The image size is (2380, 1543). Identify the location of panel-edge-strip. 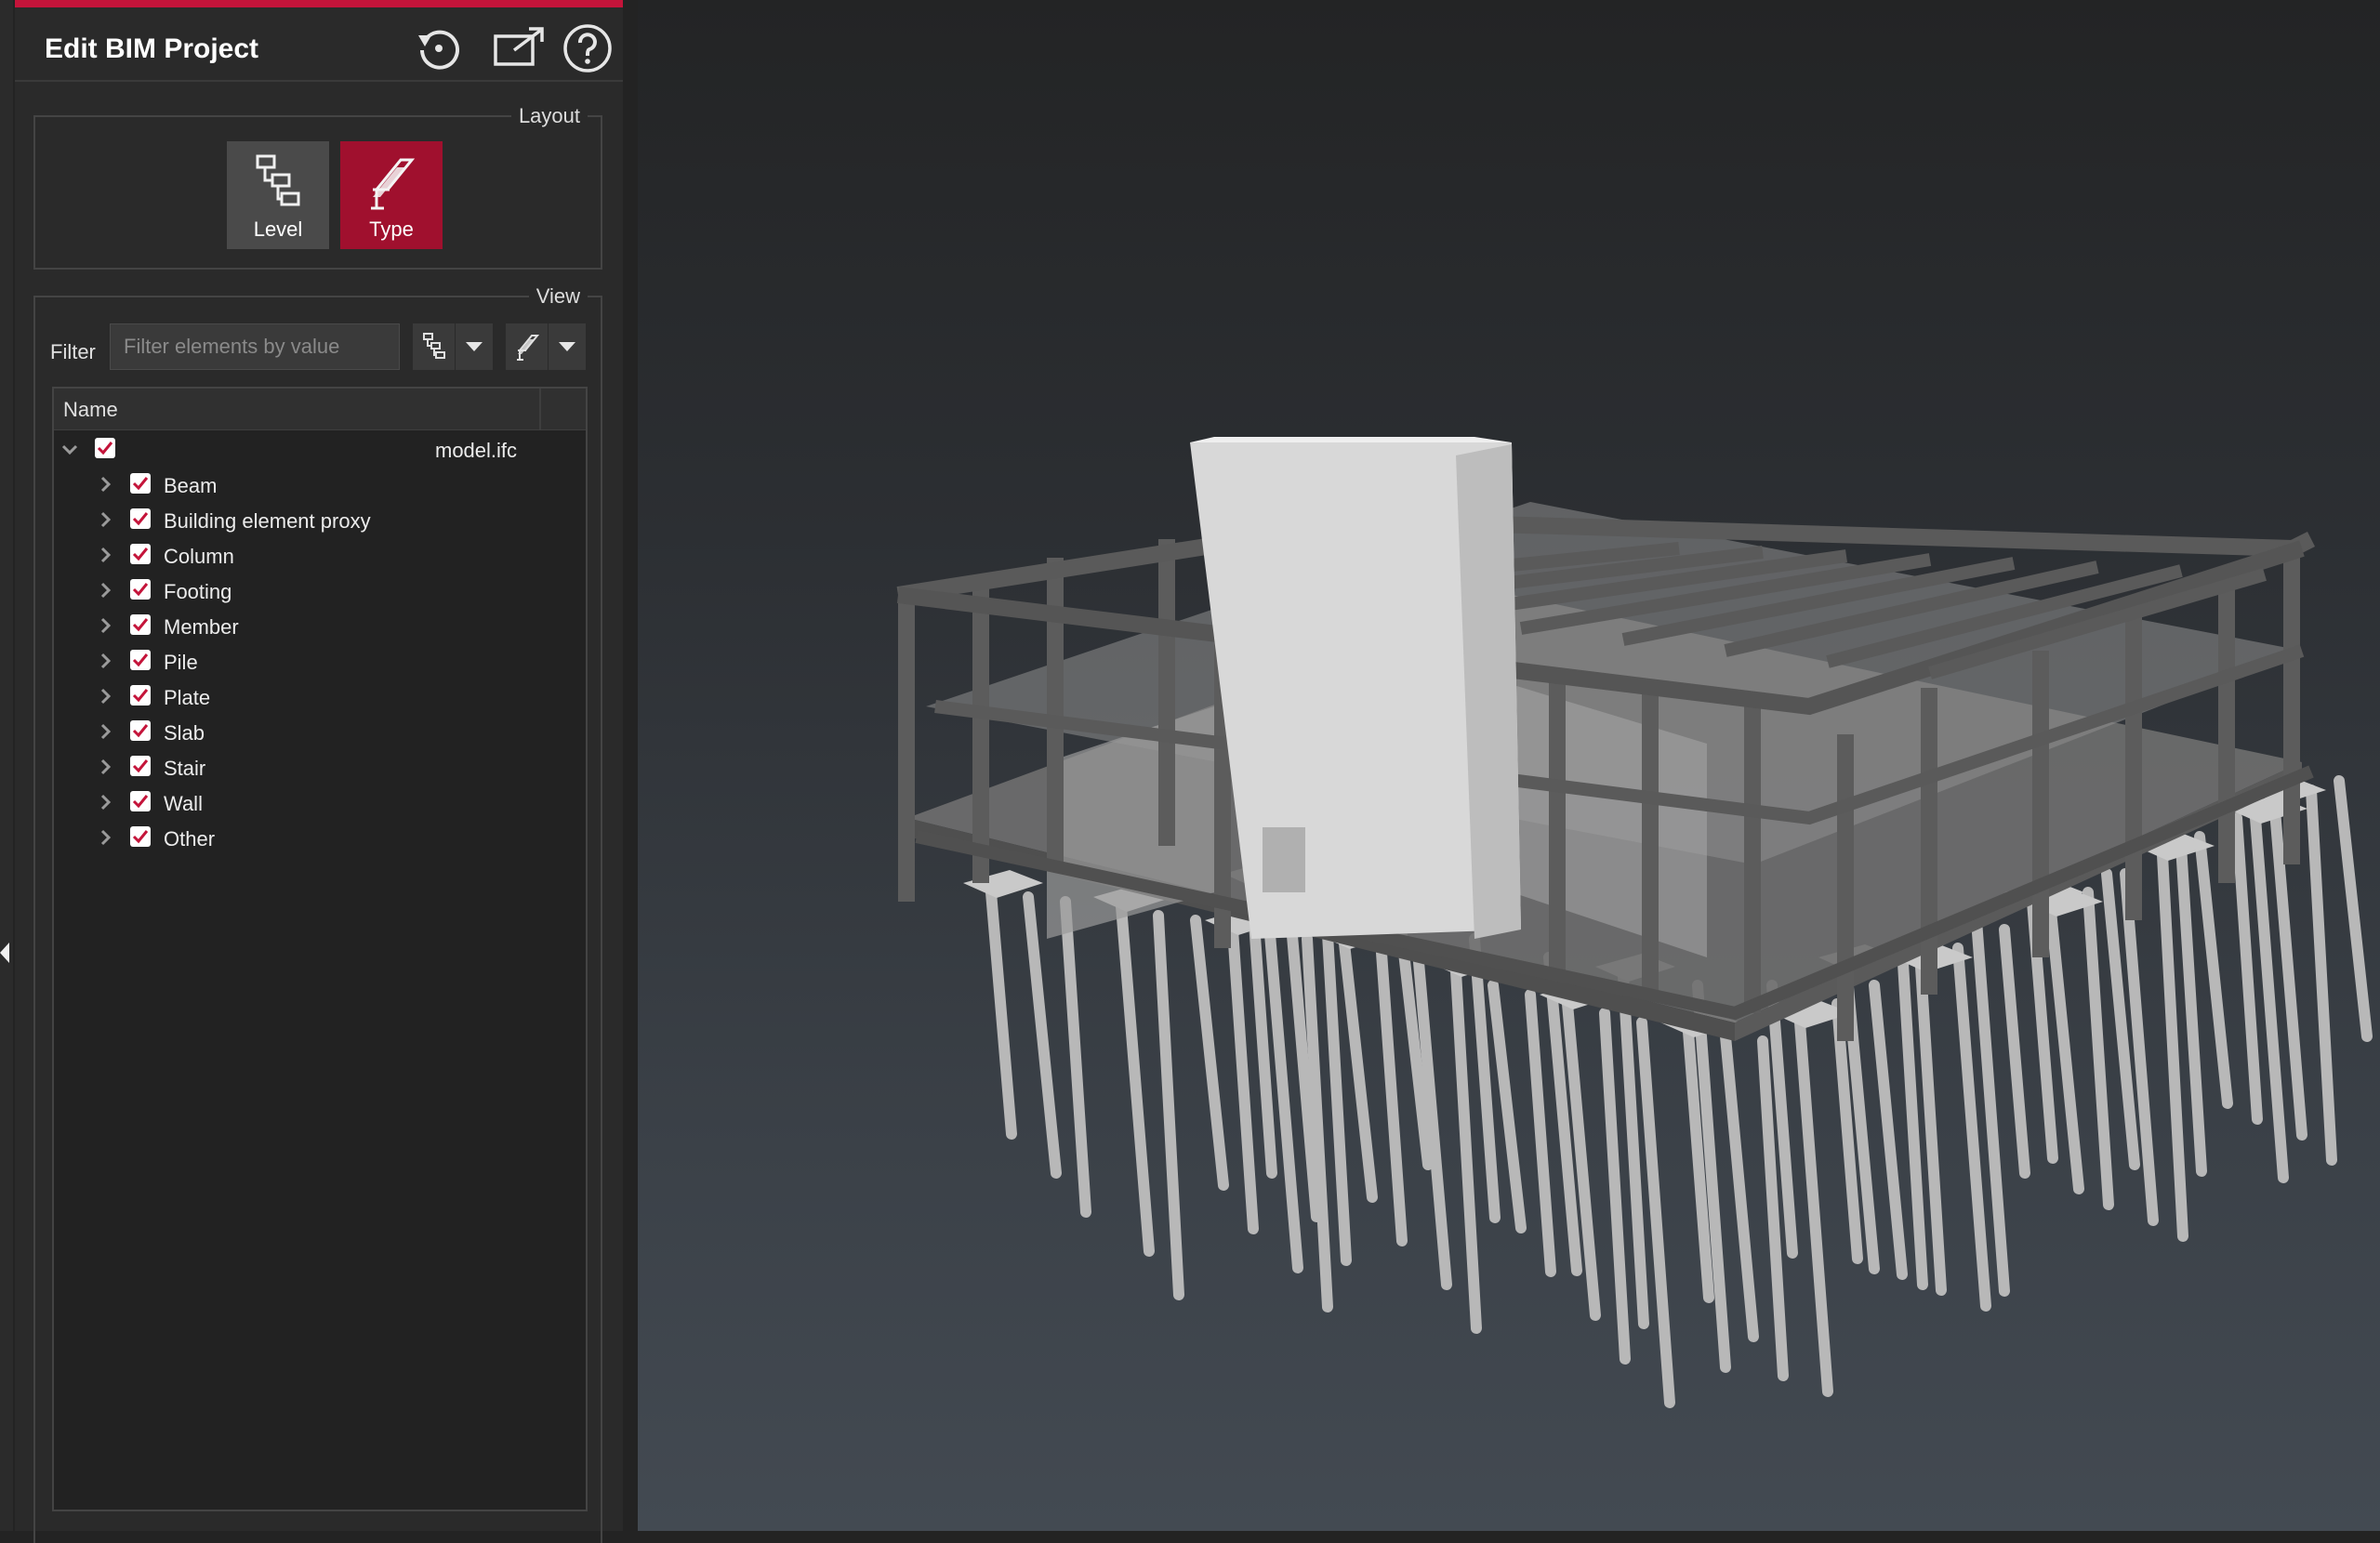
(6, 765).